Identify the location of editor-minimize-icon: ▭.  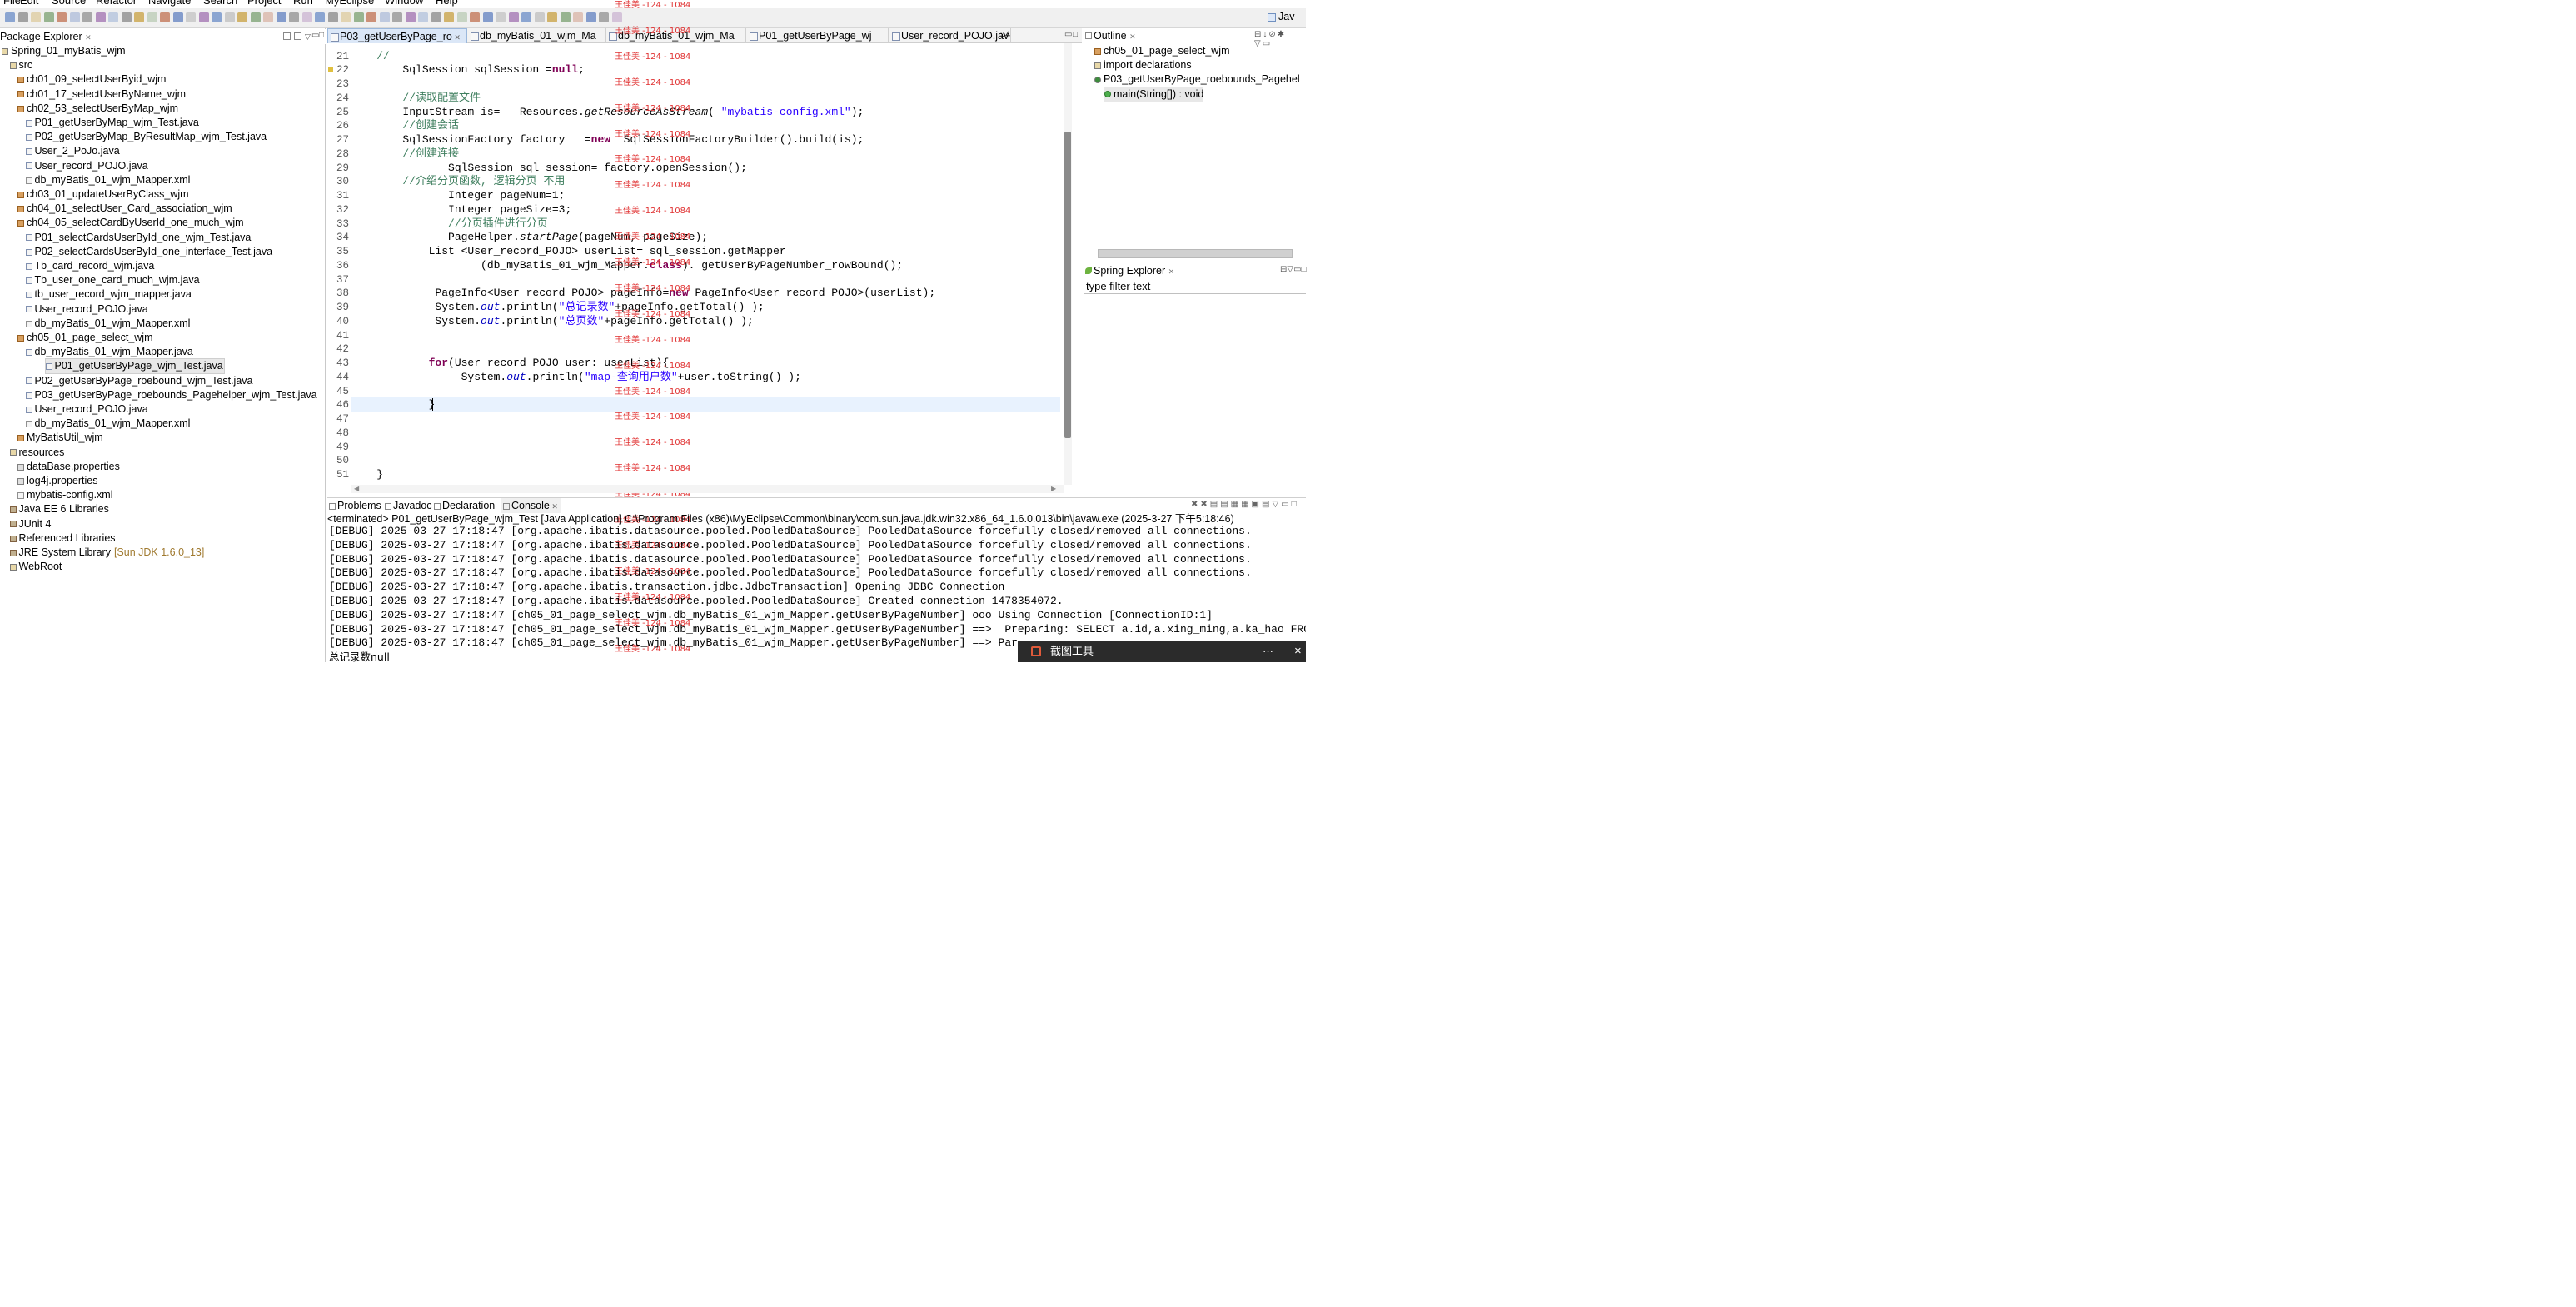
(1068, 35).